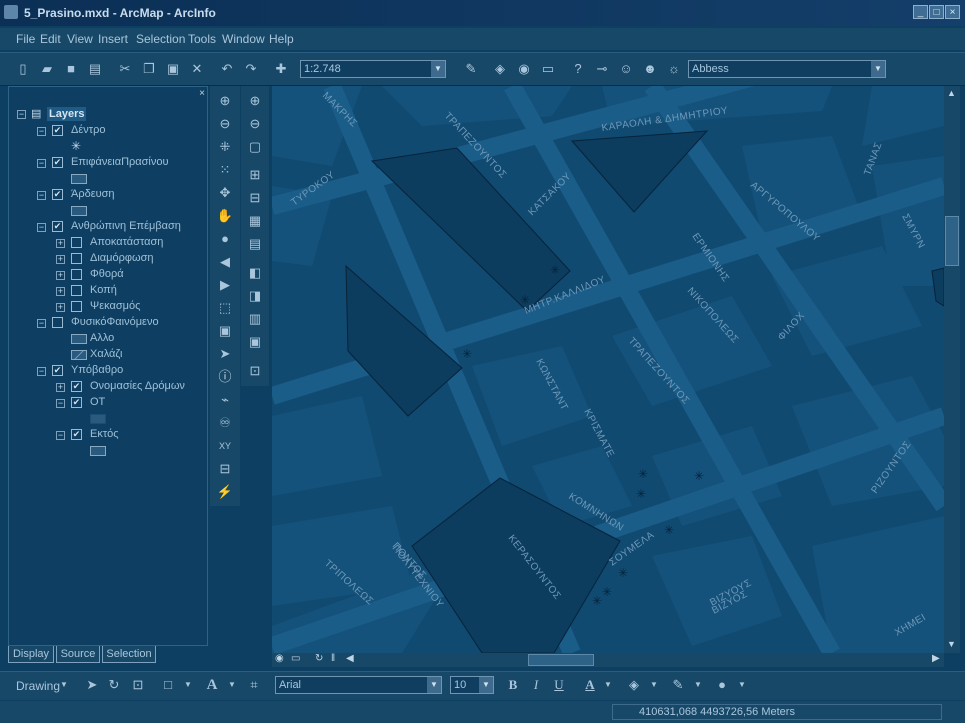  What do you see at coordinates (373, 69) in the screenshot?
I see `map-scale-combo: 1:2.748 ▼` at bounding box center [373, 69].